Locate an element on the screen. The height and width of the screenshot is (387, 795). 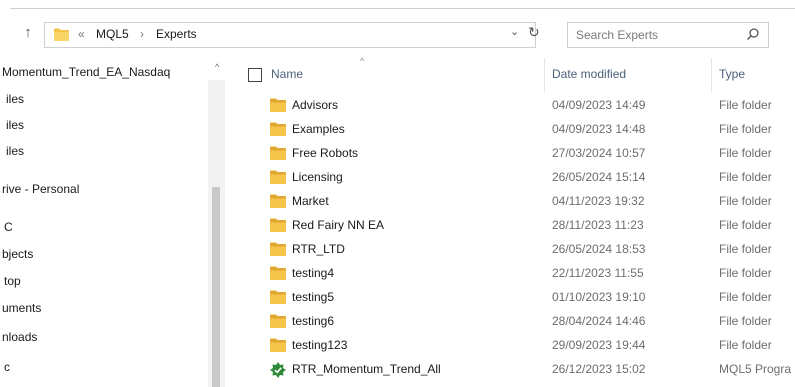
file-name: RTR_Momentum_Trend_All is located at coordinates (366, 369).